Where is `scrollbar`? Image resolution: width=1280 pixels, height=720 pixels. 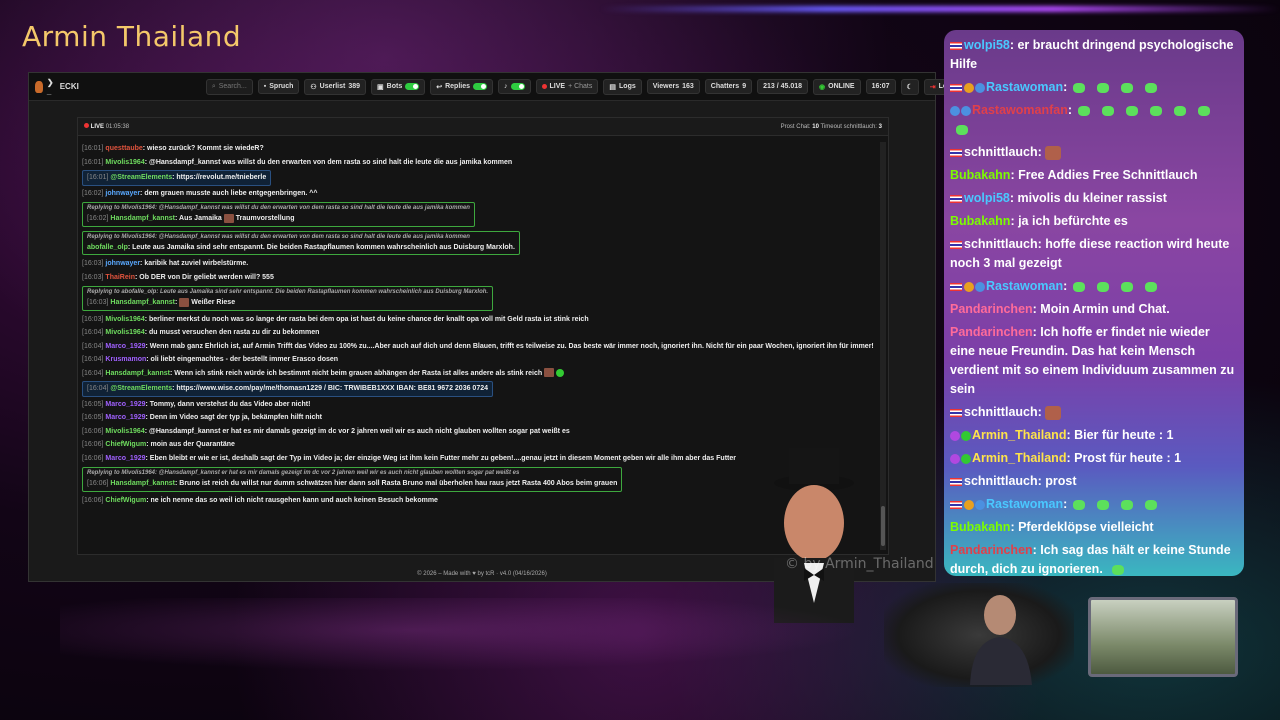 scrollbar is located at coordinates (883, 346).